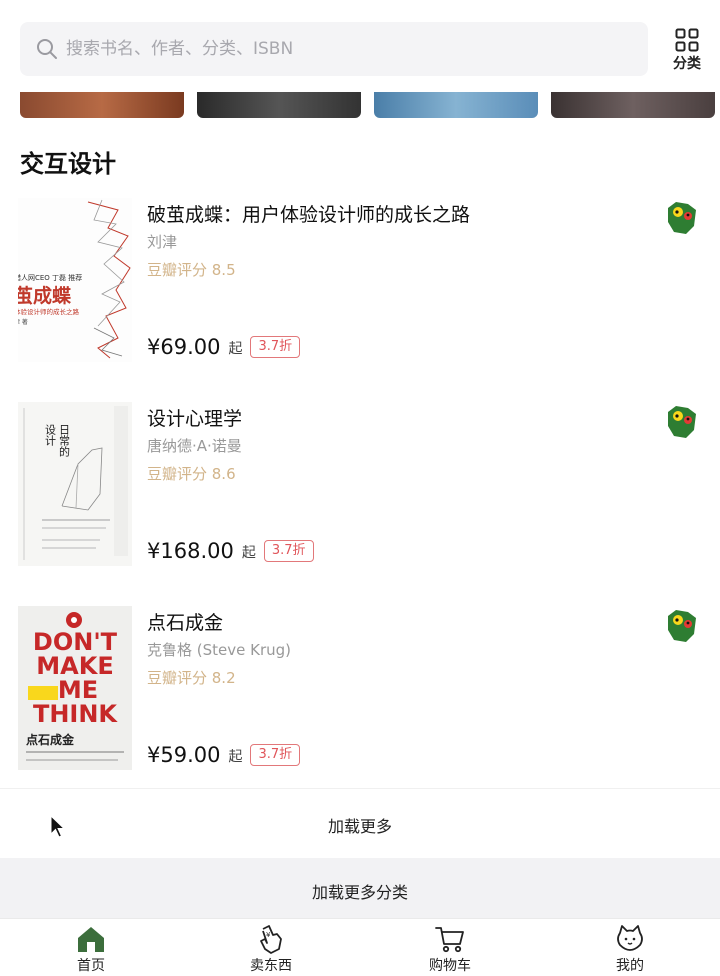 This screenshot has height=976, width=720. Describe the element at coordinates (23, 322) in the screenshot. I see `cover-text: 津 著` at that location.